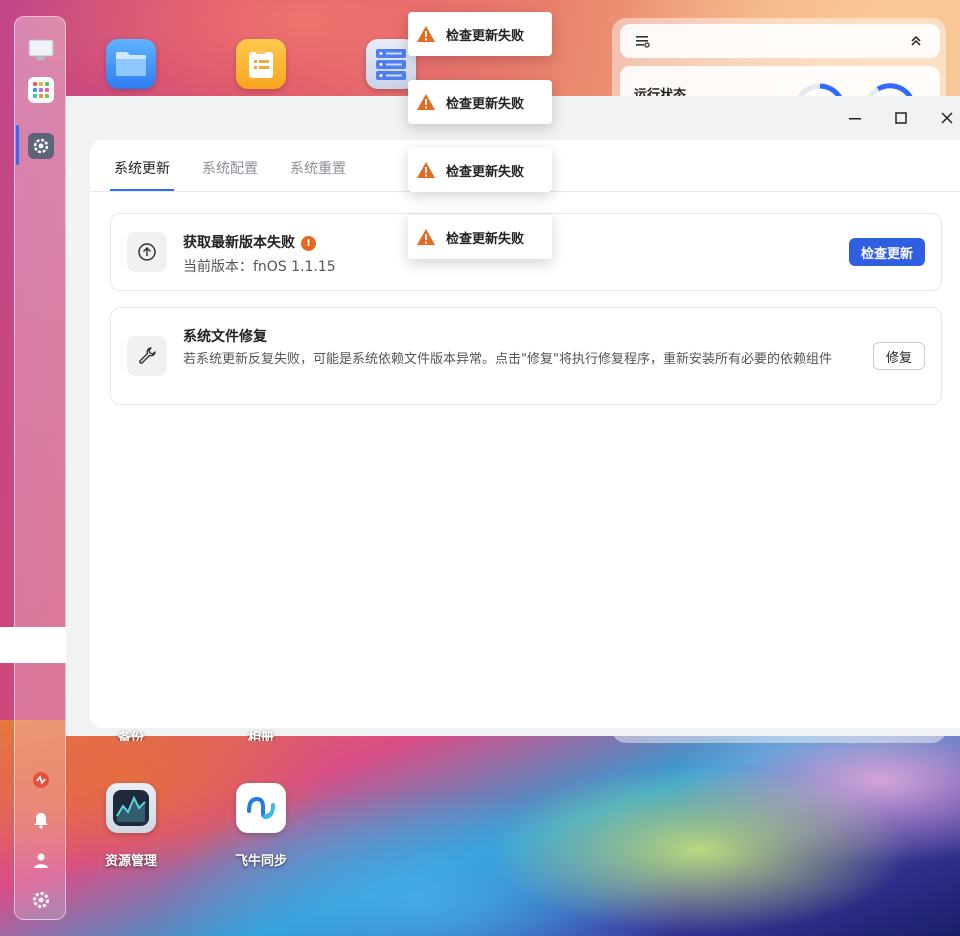 This screenshot has height=936, width=960. Describe the element at coordinates (855, 118) in the screenshot. I see `minimize-icon` at that location.